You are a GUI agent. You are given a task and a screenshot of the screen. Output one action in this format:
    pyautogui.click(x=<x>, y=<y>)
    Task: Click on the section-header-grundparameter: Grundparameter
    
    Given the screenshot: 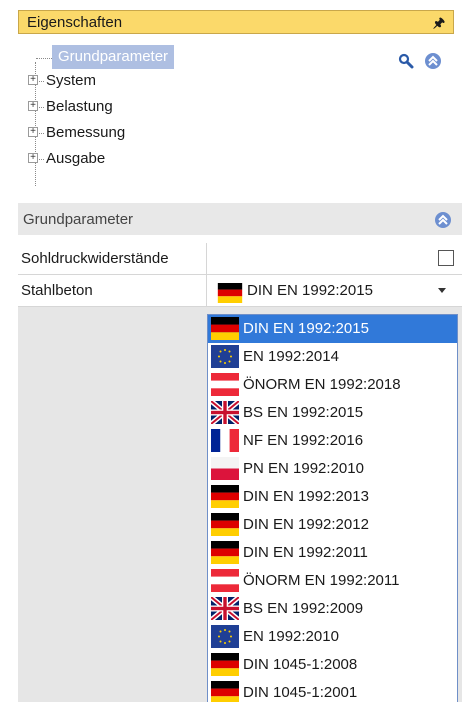 What is the action you would take?
    pyautogui.click(x=240, y=219)
    